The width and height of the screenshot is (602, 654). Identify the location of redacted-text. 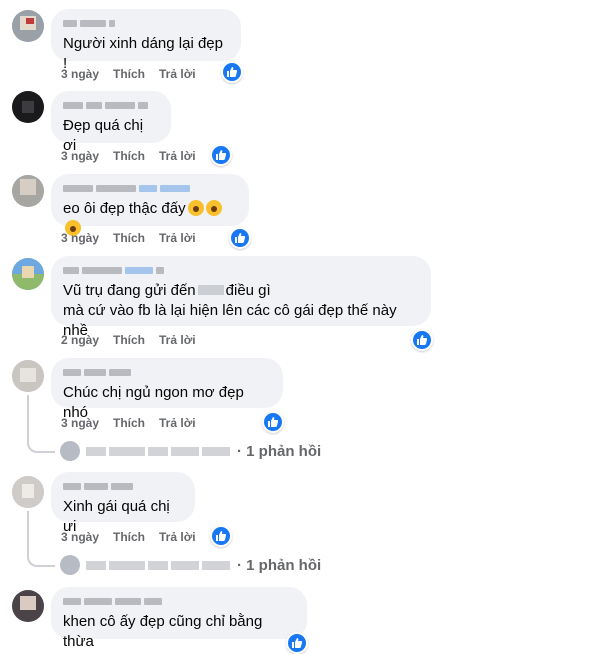
(210, 290).